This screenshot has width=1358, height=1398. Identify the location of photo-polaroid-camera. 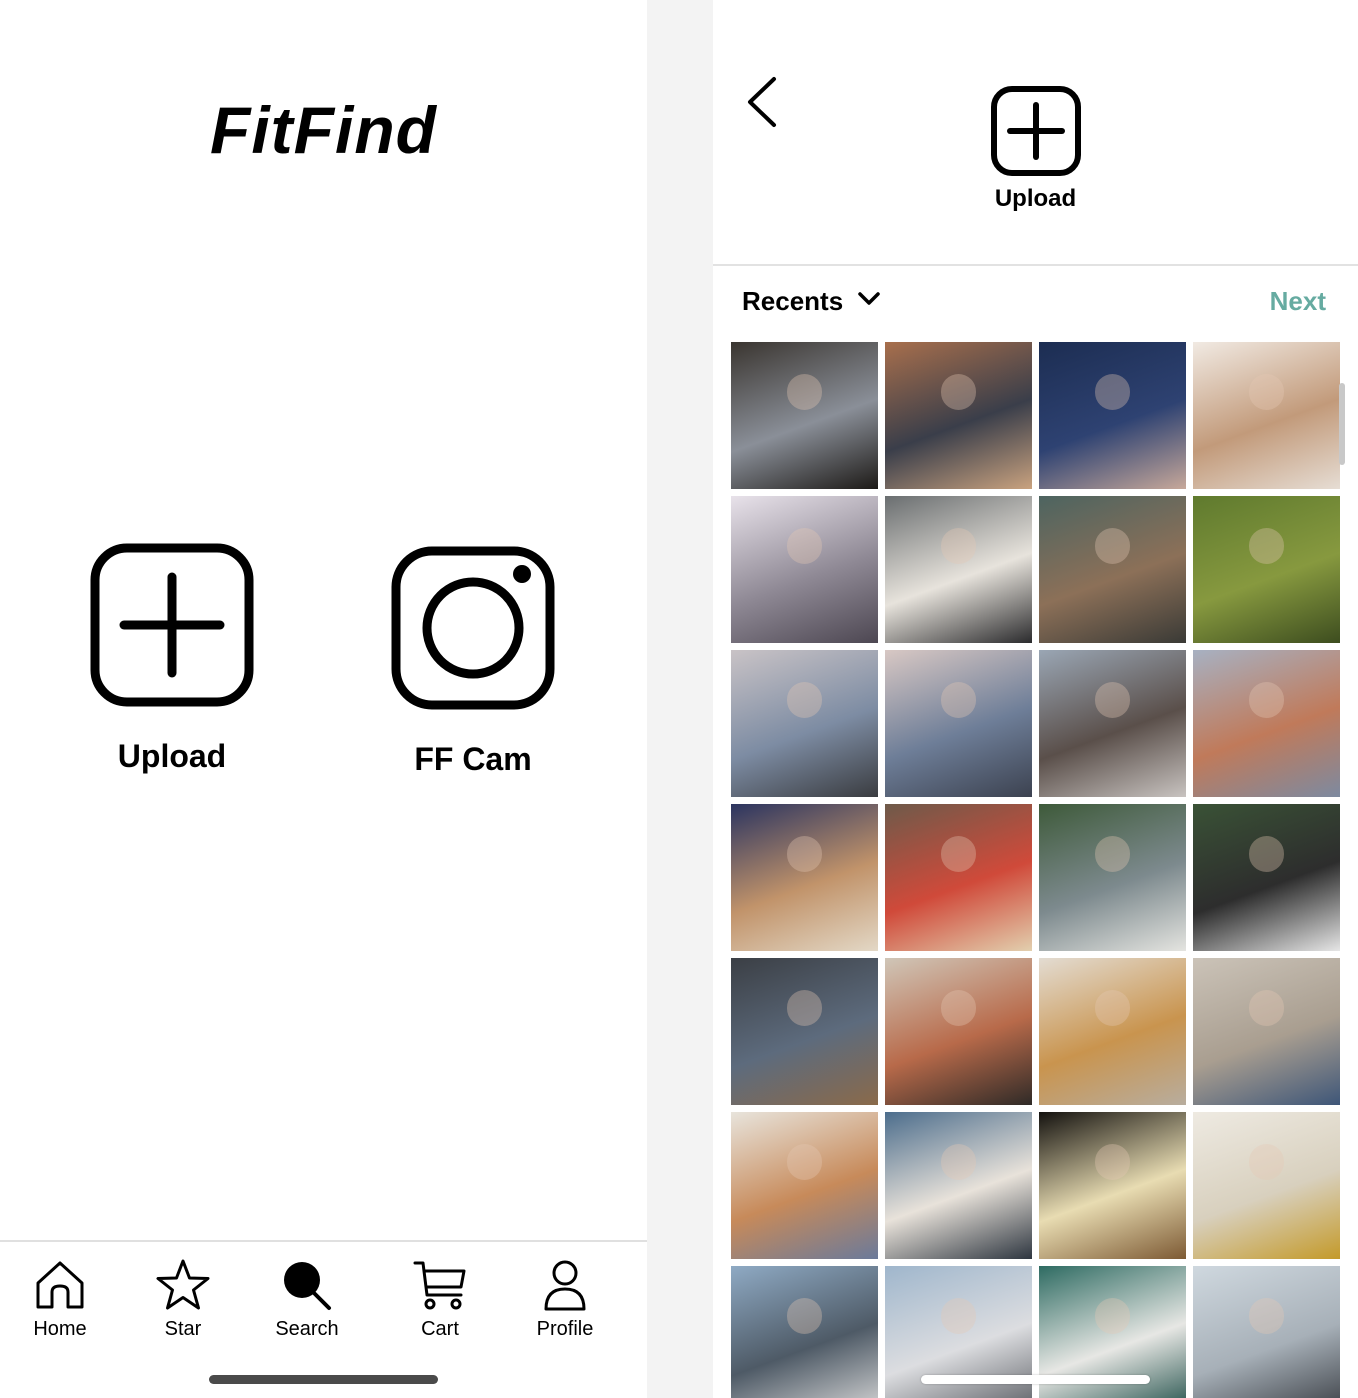
(958, 1185).